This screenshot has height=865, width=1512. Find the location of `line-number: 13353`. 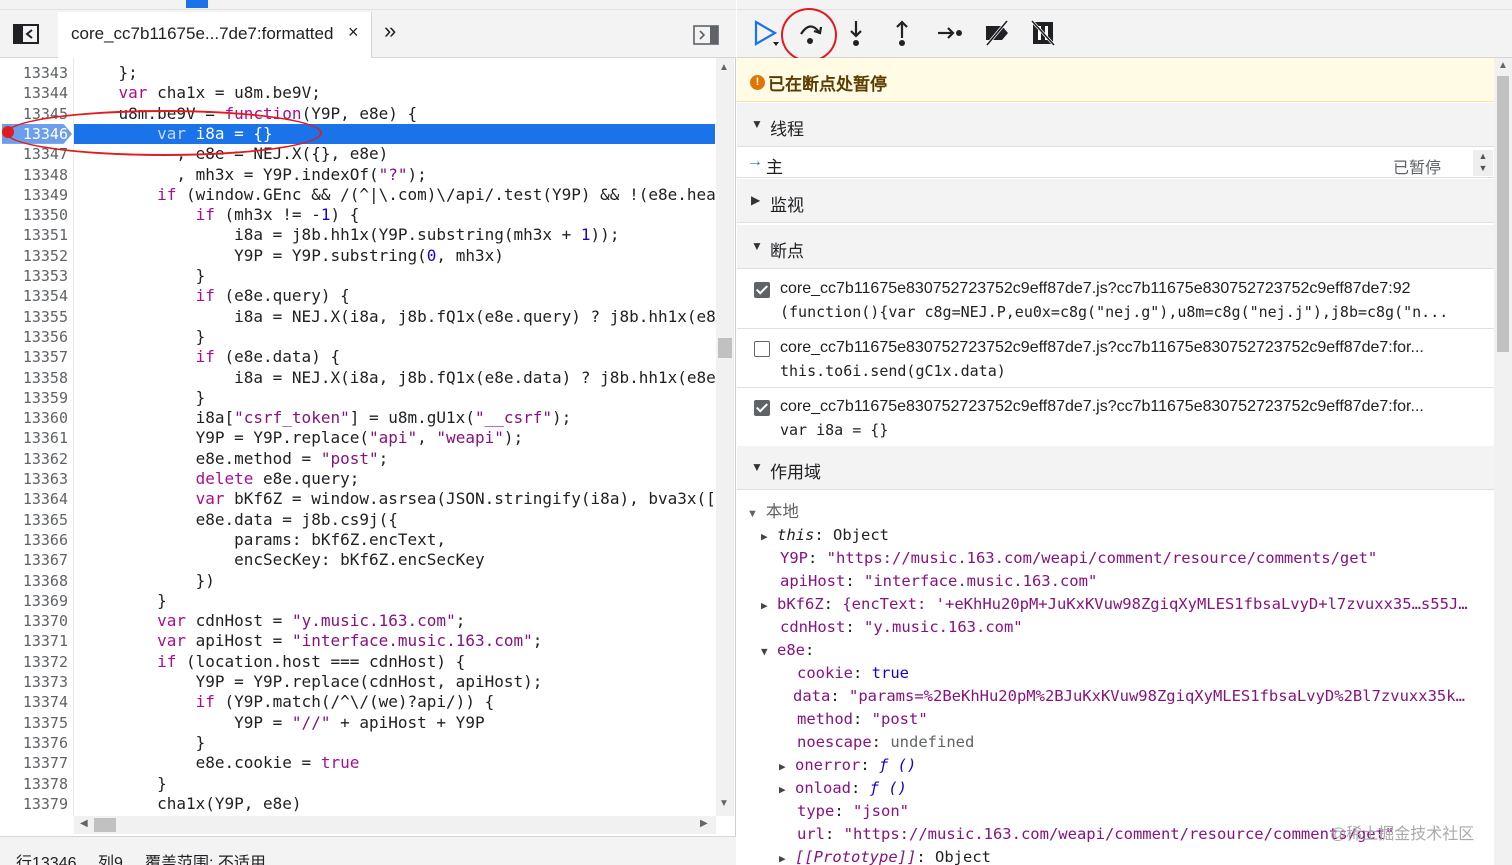

line-number: 13353 is located at coordinates (34, 276).